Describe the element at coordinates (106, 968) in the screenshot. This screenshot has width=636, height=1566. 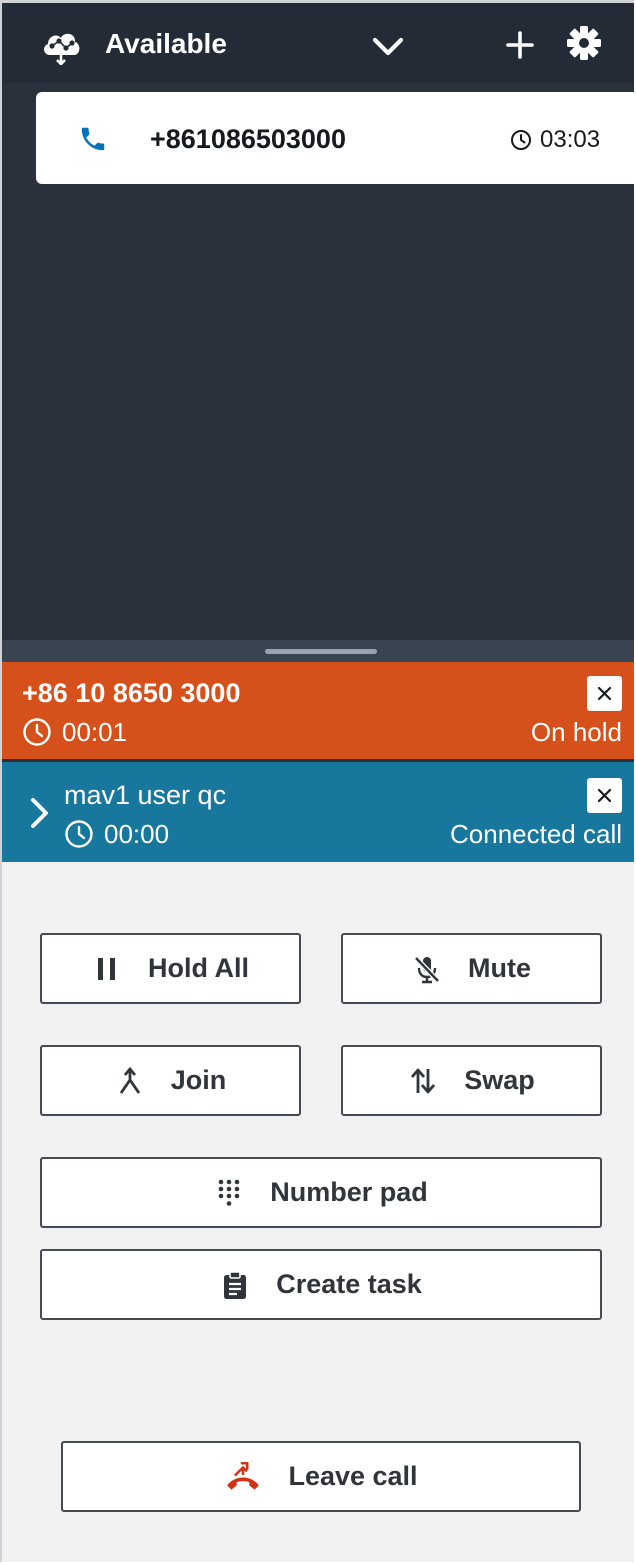
I see `pause-icon` at that location.